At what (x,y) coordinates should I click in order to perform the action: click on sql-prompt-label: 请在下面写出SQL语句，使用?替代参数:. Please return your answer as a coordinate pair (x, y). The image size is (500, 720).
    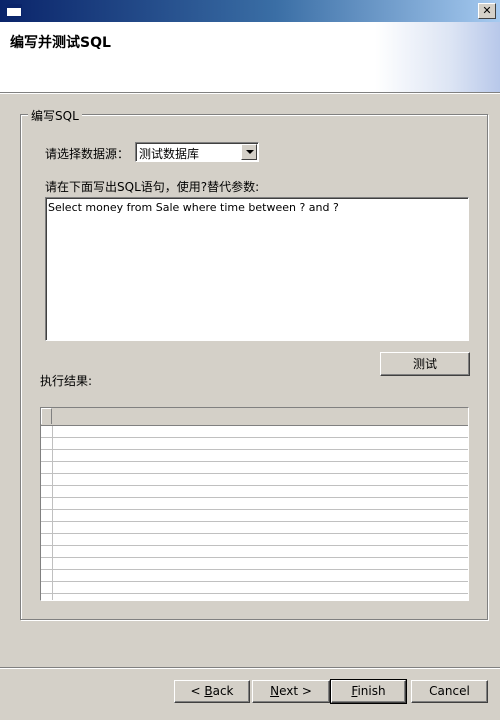
    Looking at the image, I should click on (152, 187).